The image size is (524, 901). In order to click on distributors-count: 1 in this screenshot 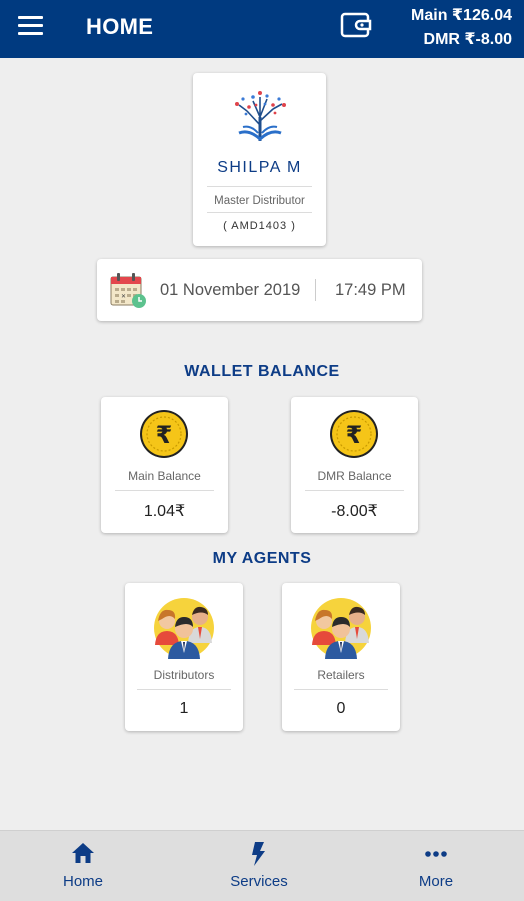, I will do `click(184, 708)`.